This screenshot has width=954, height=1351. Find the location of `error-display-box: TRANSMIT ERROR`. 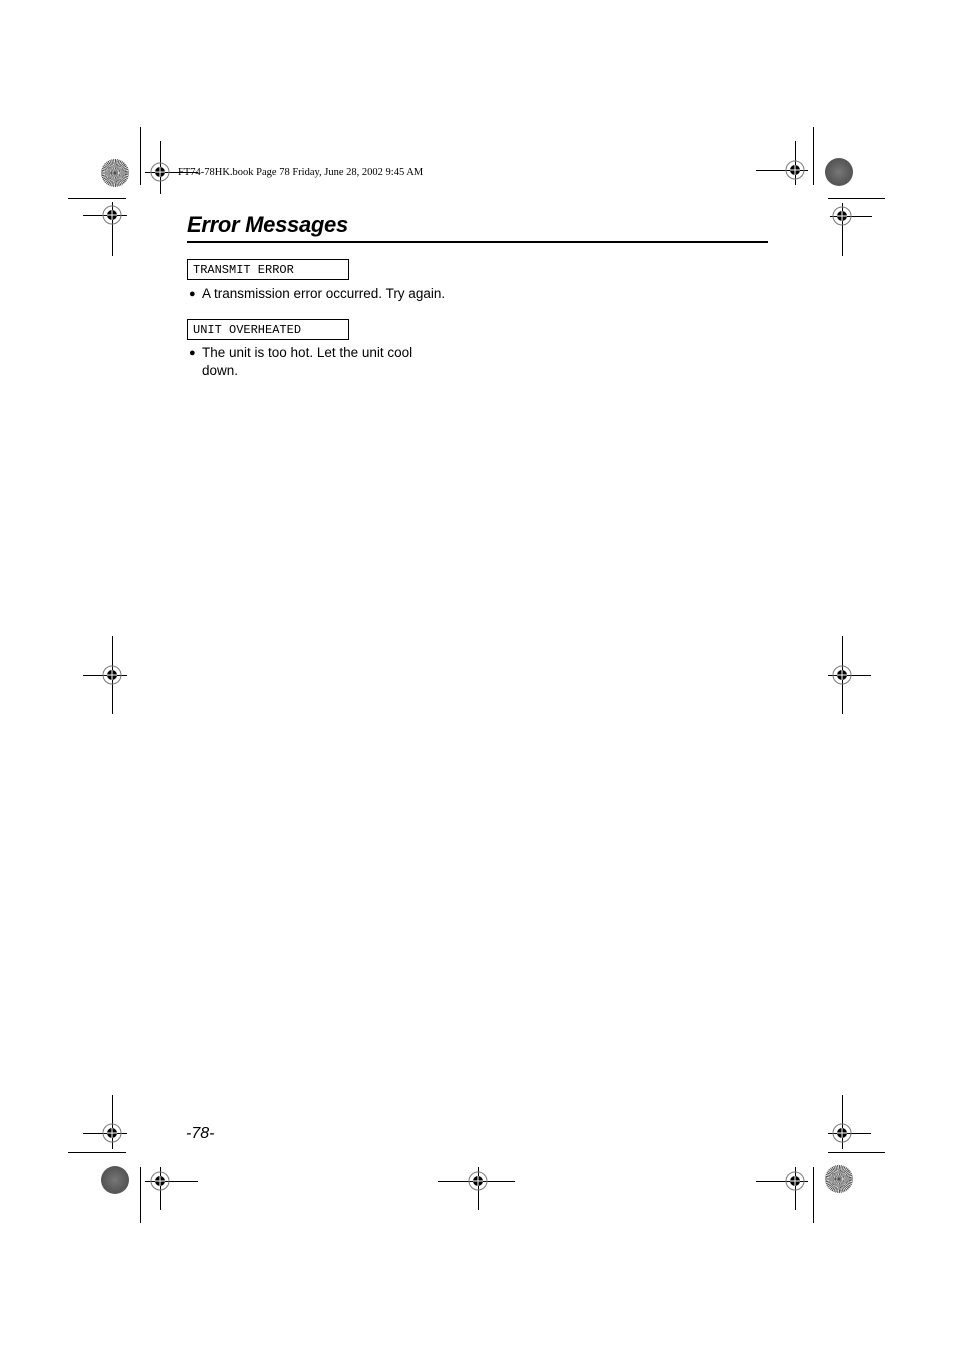

error-display-box: TRANSMIT ERROR is located at coordinates (268, 269).